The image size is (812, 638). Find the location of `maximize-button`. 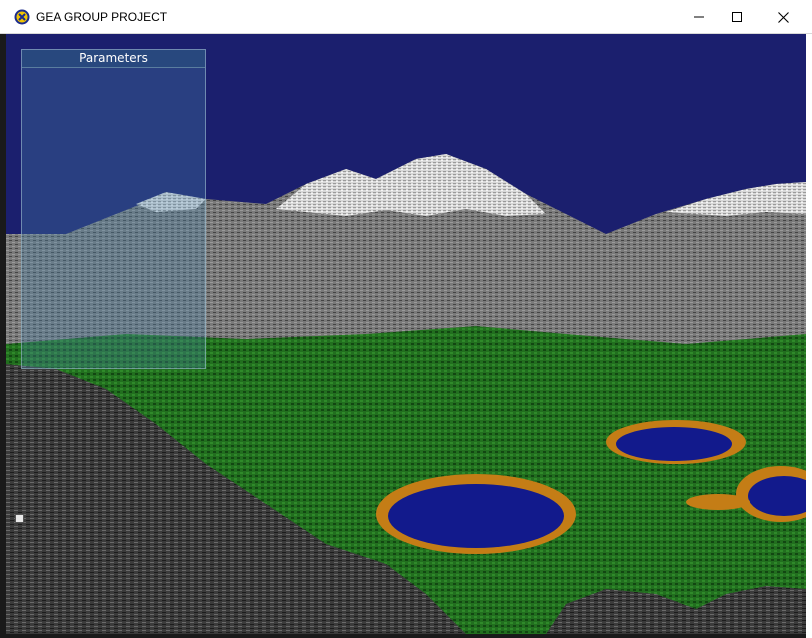

maximize-button is located at coordinates (737, 17).